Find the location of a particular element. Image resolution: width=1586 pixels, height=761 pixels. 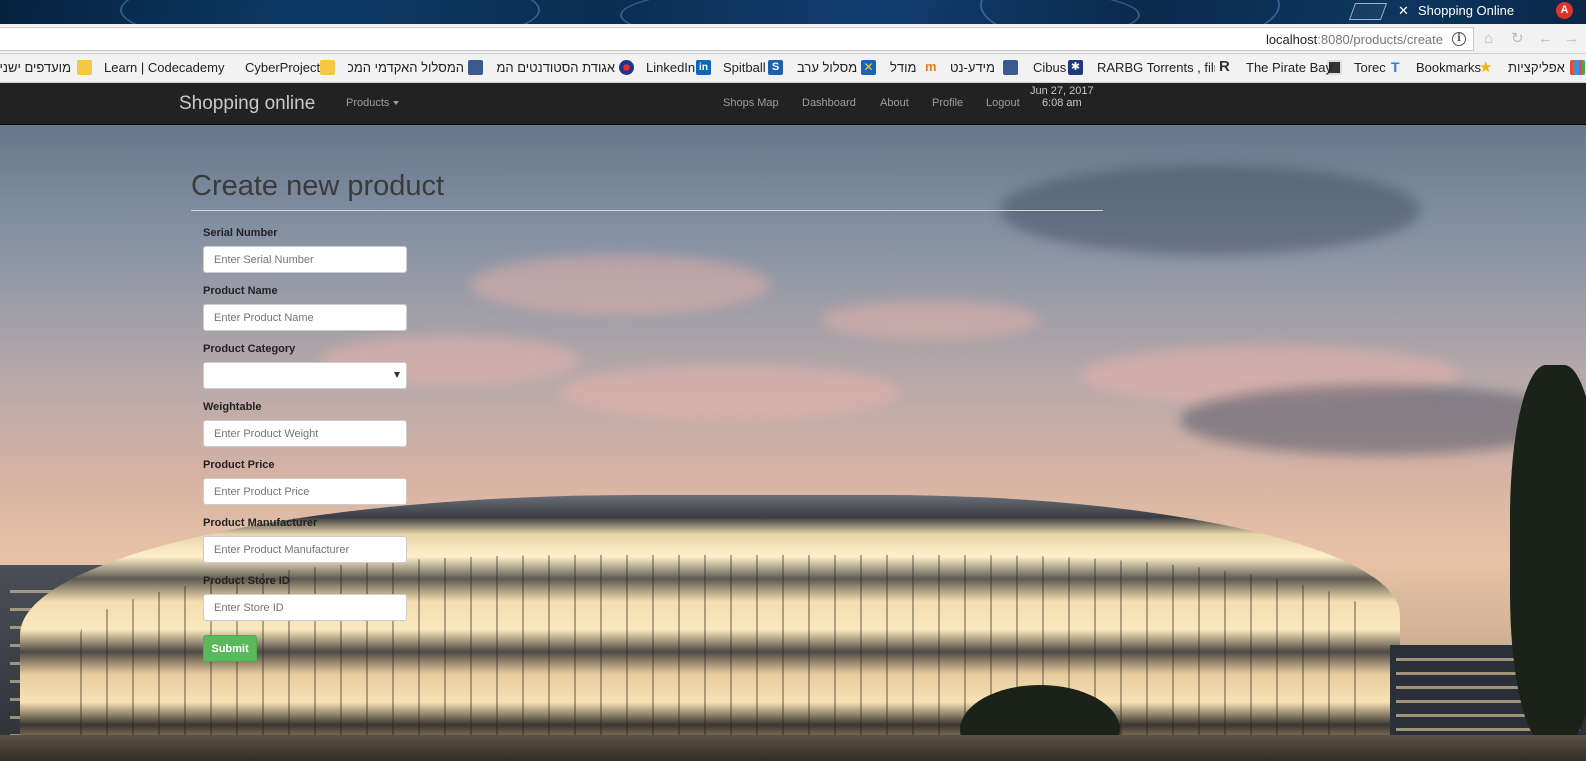

chevron-down-icon is located at coordinates (396, 103).